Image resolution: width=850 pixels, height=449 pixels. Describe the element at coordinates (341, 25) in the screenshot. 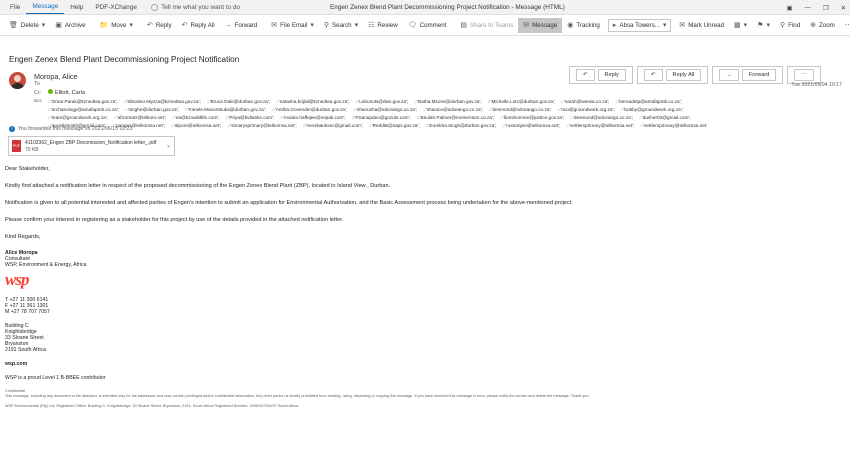

I see `search-button: ⚲ Search ▾` at that location.